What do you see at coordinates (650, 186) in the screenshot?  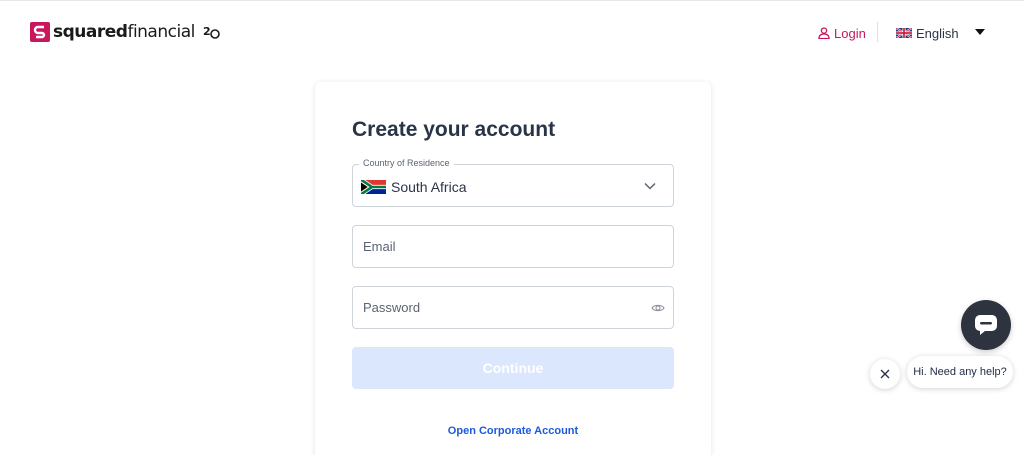 I see `chevron-down-icon` at bounding box center [650, 186].